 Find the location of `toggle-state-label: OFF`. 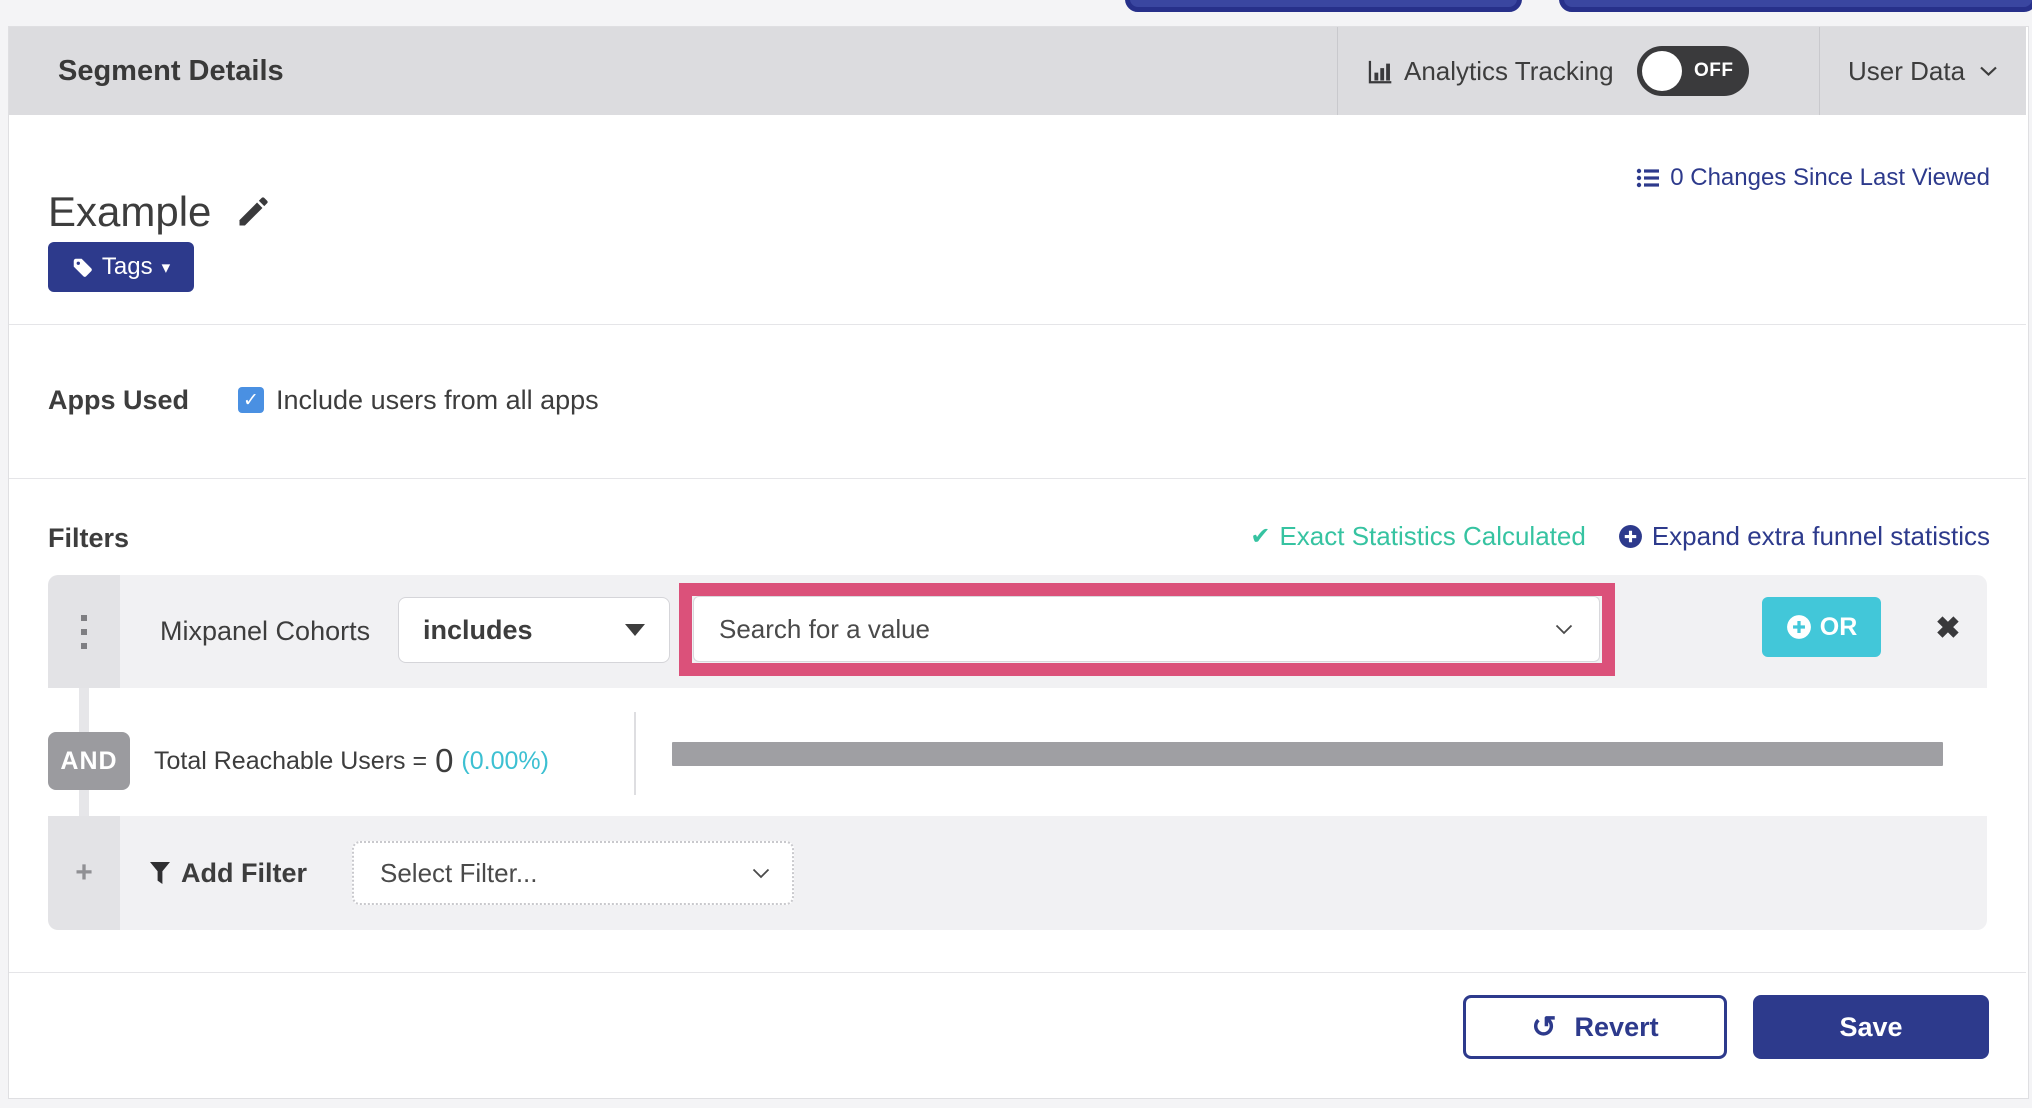

toggle-state-label: OFF is located at coordinates (1714, 70).